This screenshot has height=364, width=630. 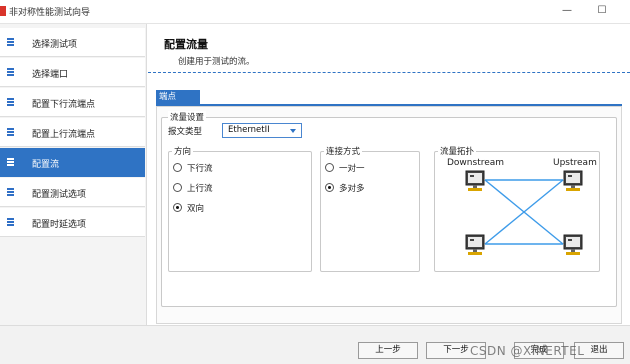 What do you see at coordinates (59, 195) in the screenshot?
I see `sidebar-item-label: 配置测试选项` at bounding box center [59, 195].